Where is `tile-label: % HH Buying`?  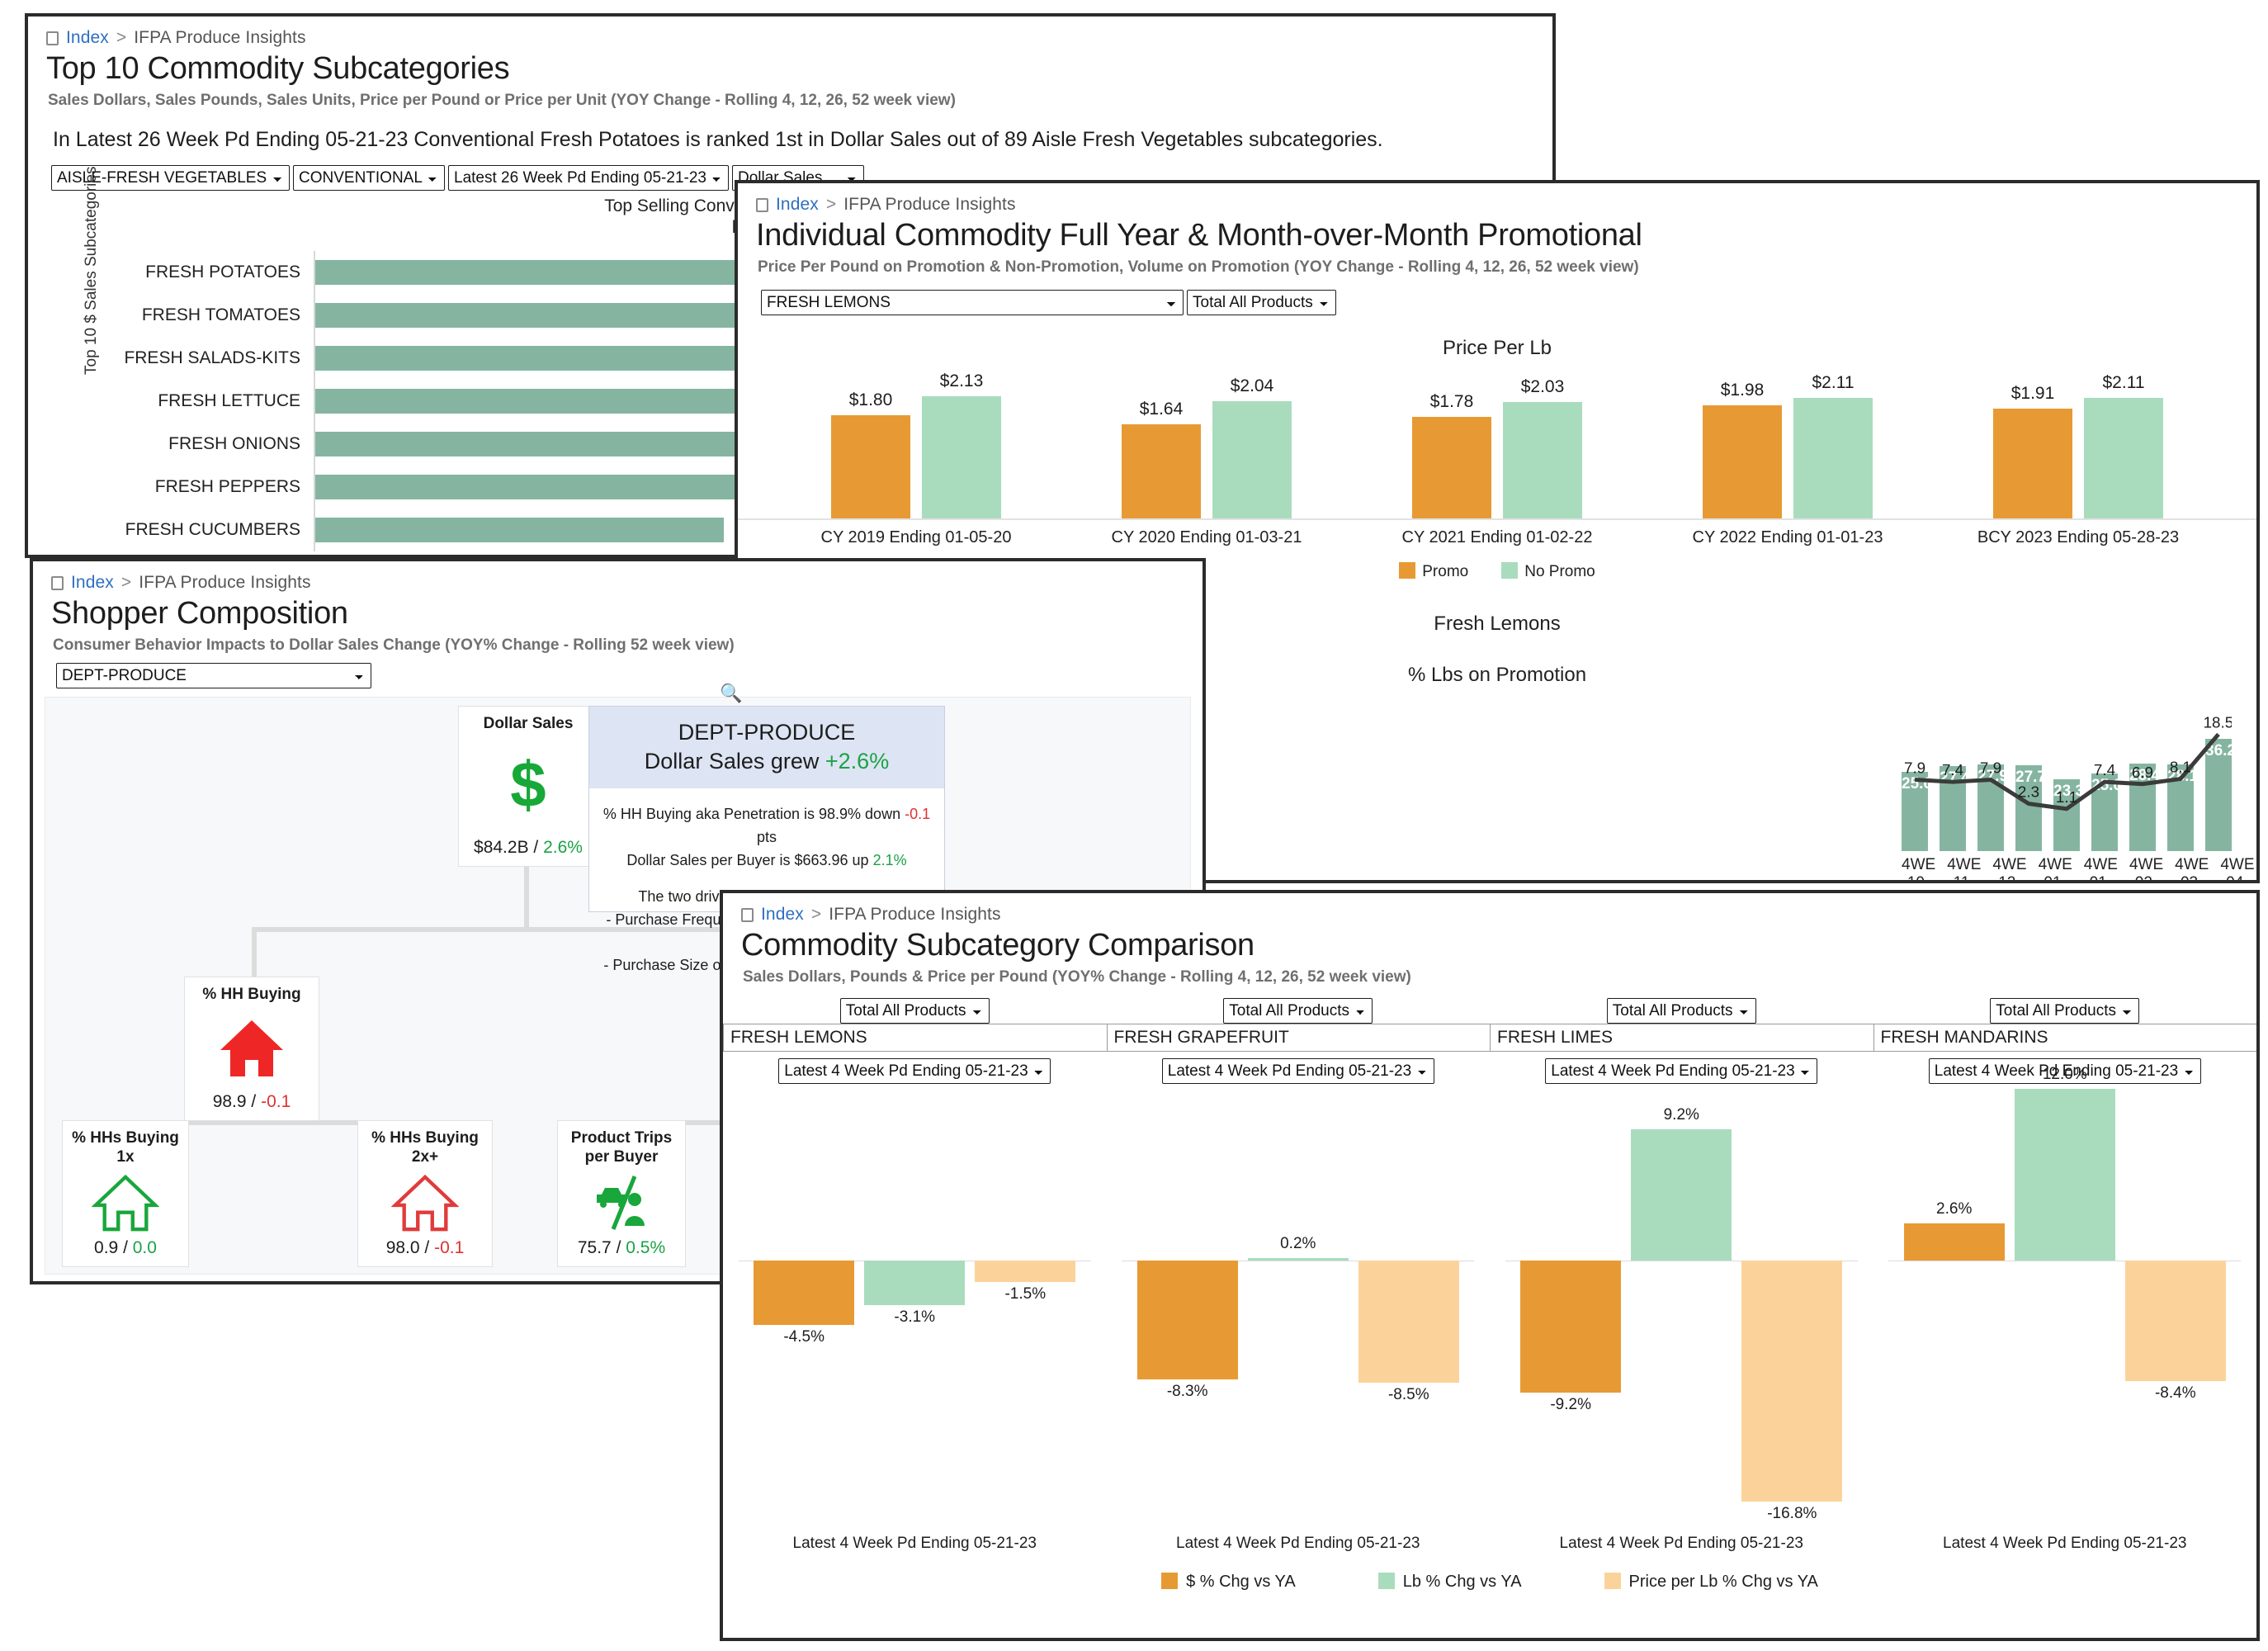 tile-label: % HH Buying is located at coordinates (251, 995).